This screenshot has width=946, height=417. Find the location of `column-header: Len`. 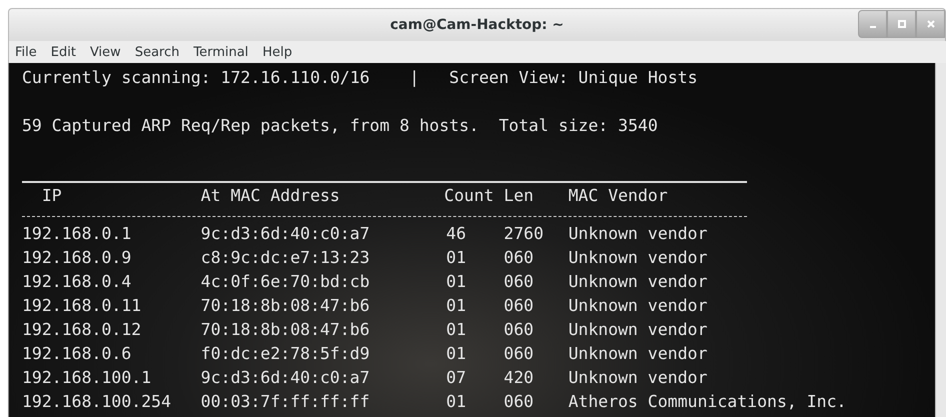

column-header: Len is located at coordinates (519, 195).